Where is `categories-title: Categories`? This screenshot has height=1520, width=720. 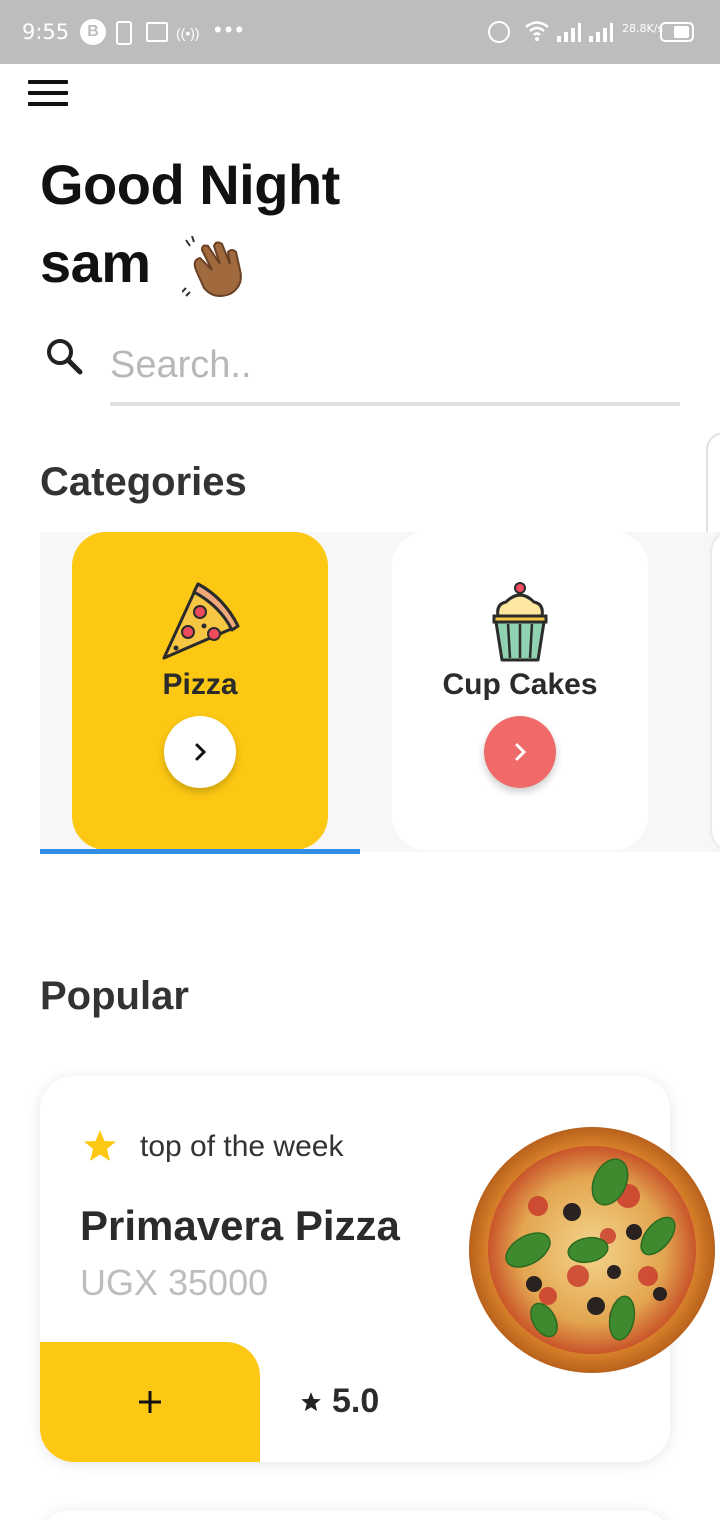
categories-title: Categories is located at coordinates (143, 482).